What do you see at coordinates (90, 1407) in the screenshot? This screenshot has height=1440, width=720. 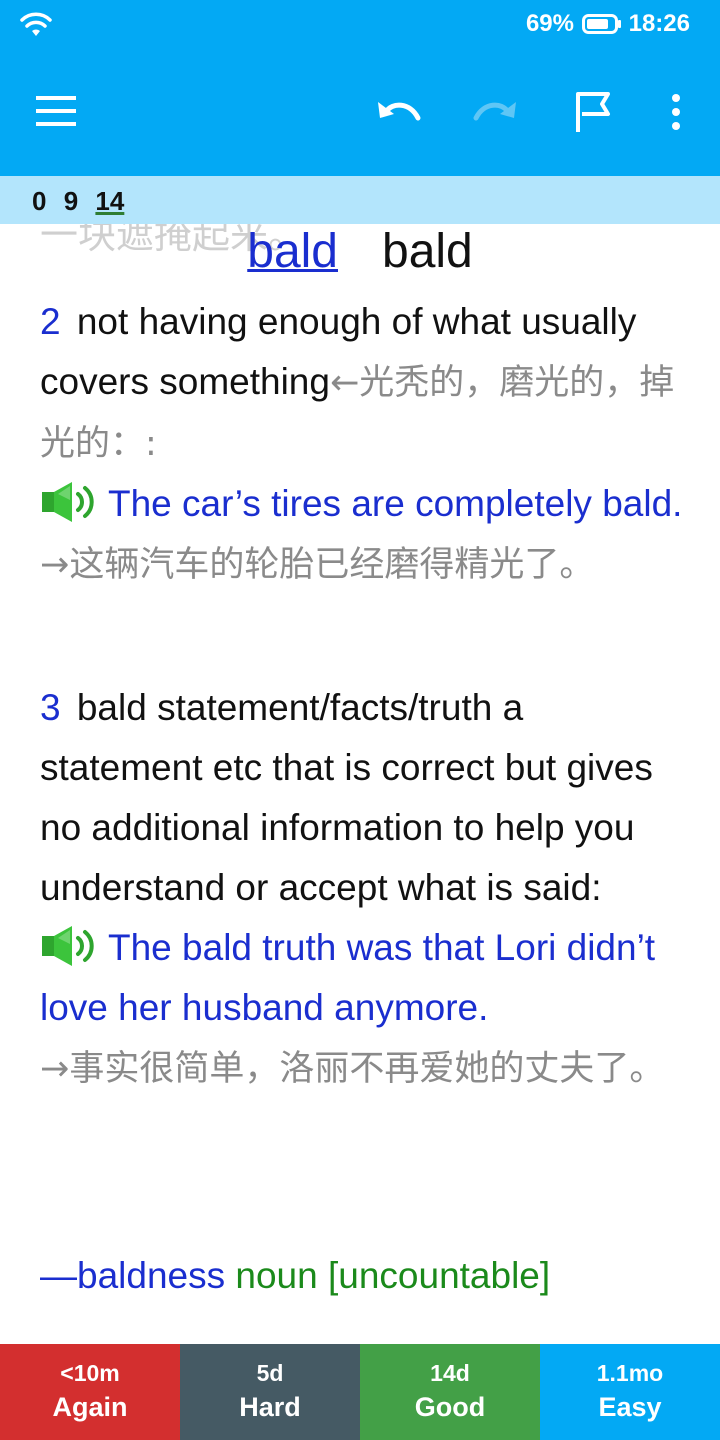 I see `again-label: Again` at bounding box center [90, 1407].